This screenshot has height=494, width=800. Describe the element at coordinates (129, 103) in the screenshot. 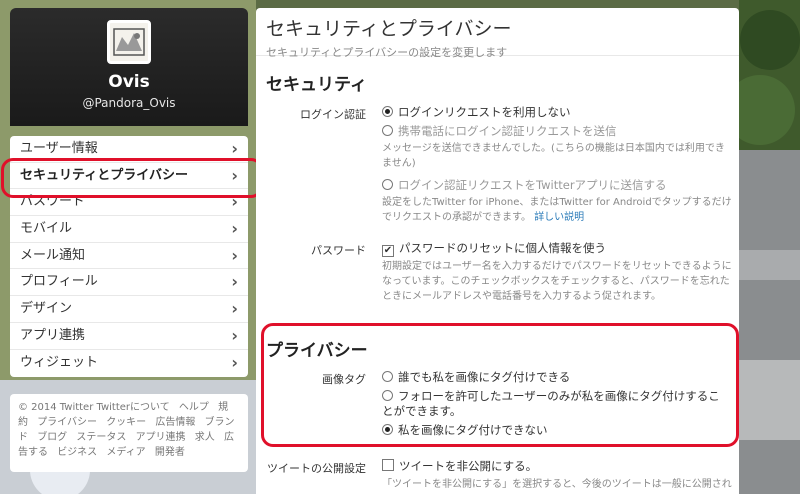

I see `profile-handle: @Pandora_Ovis` at that location.